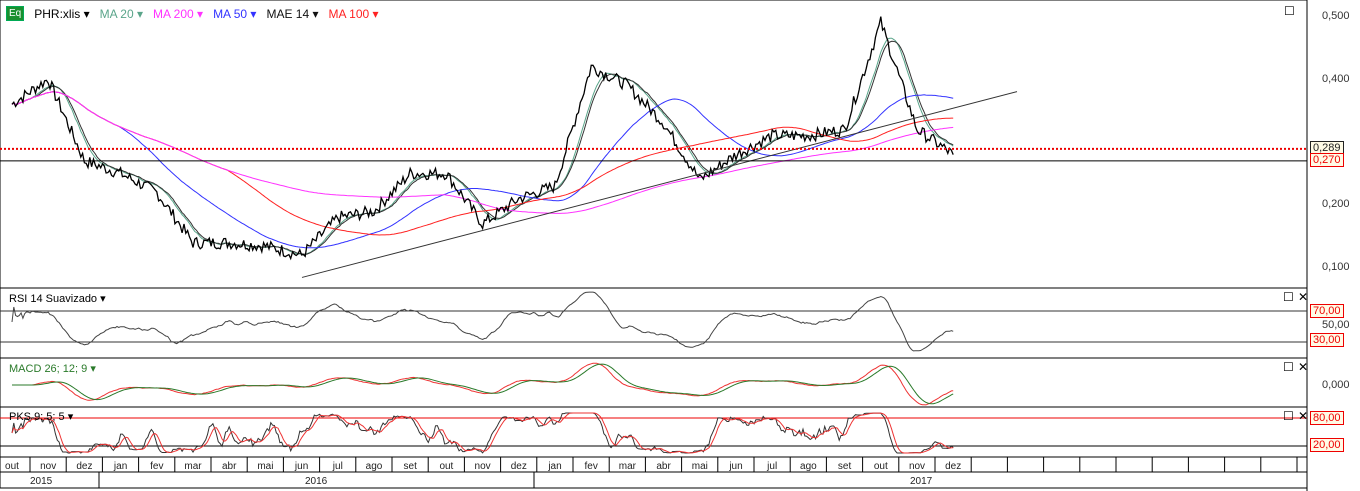 This screenshot has width=1360, height=491. Describe the element at coordinates (234, 14) in the screenshot. I see `legend-ma50: MA 50 ▾` at that location.